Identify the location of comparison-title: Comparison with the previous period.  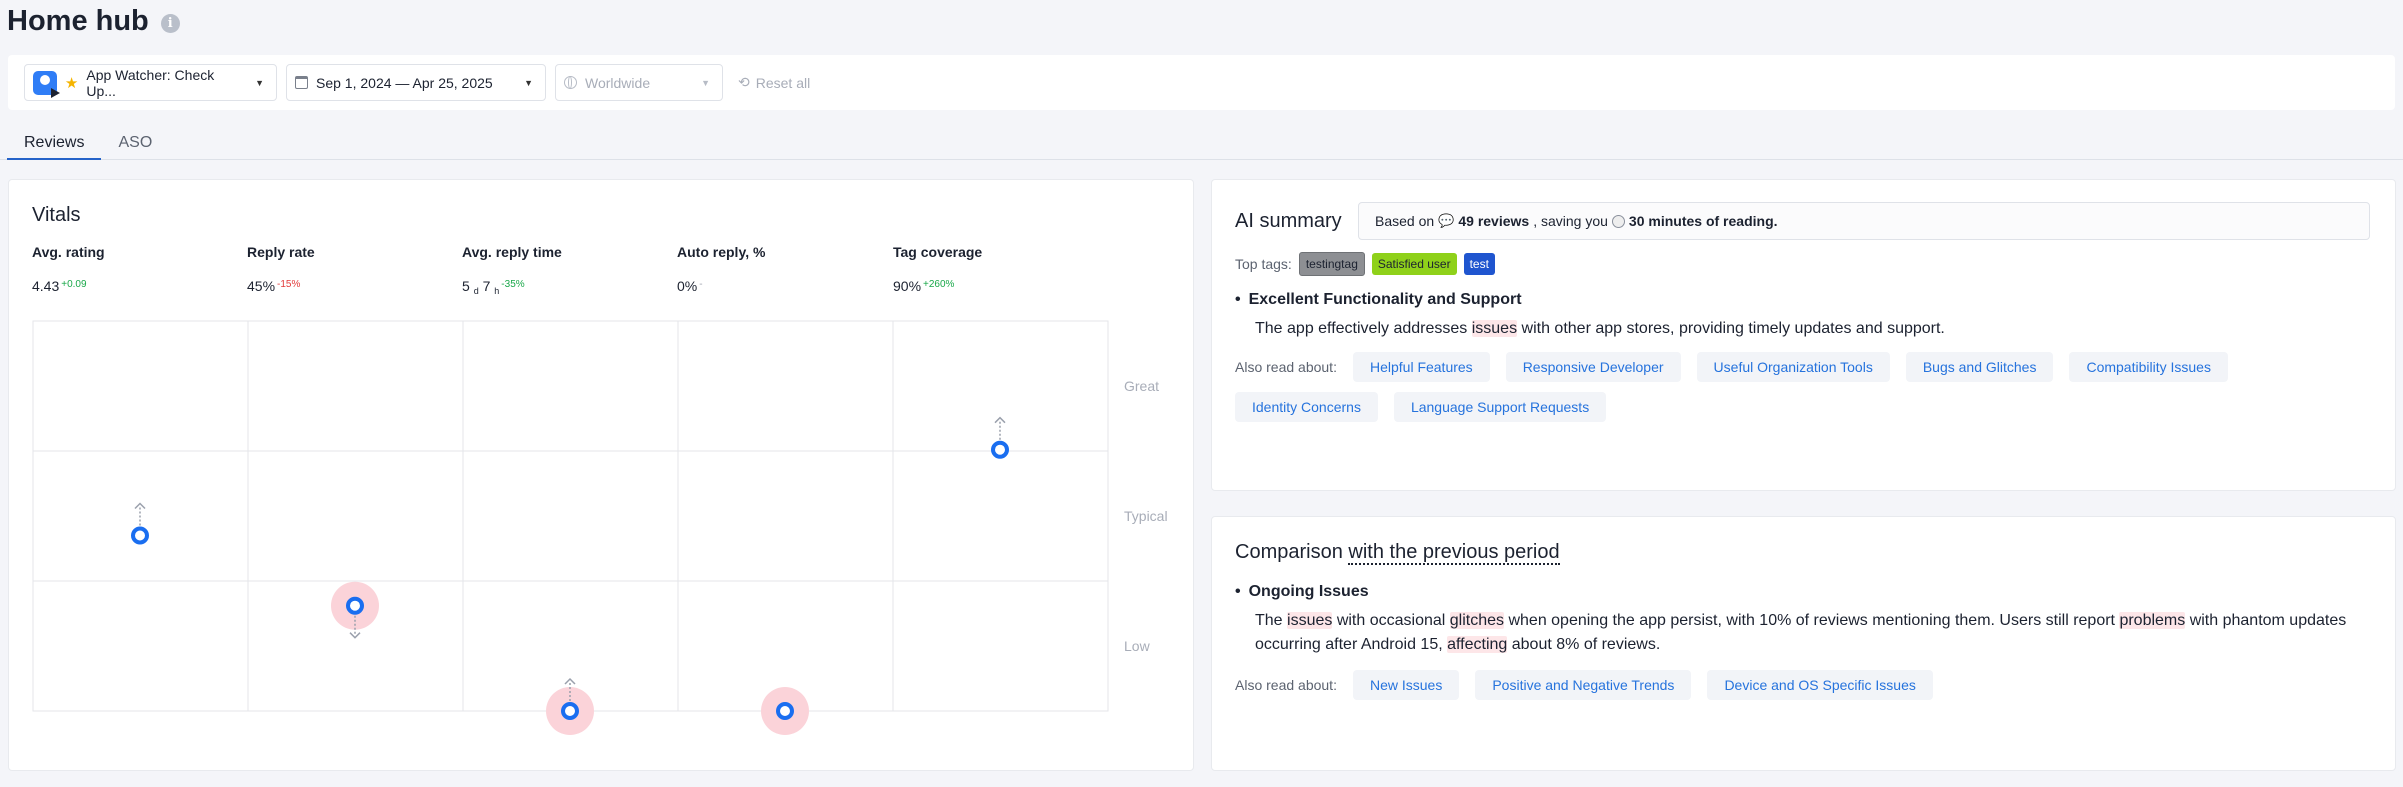
(1397, 553).